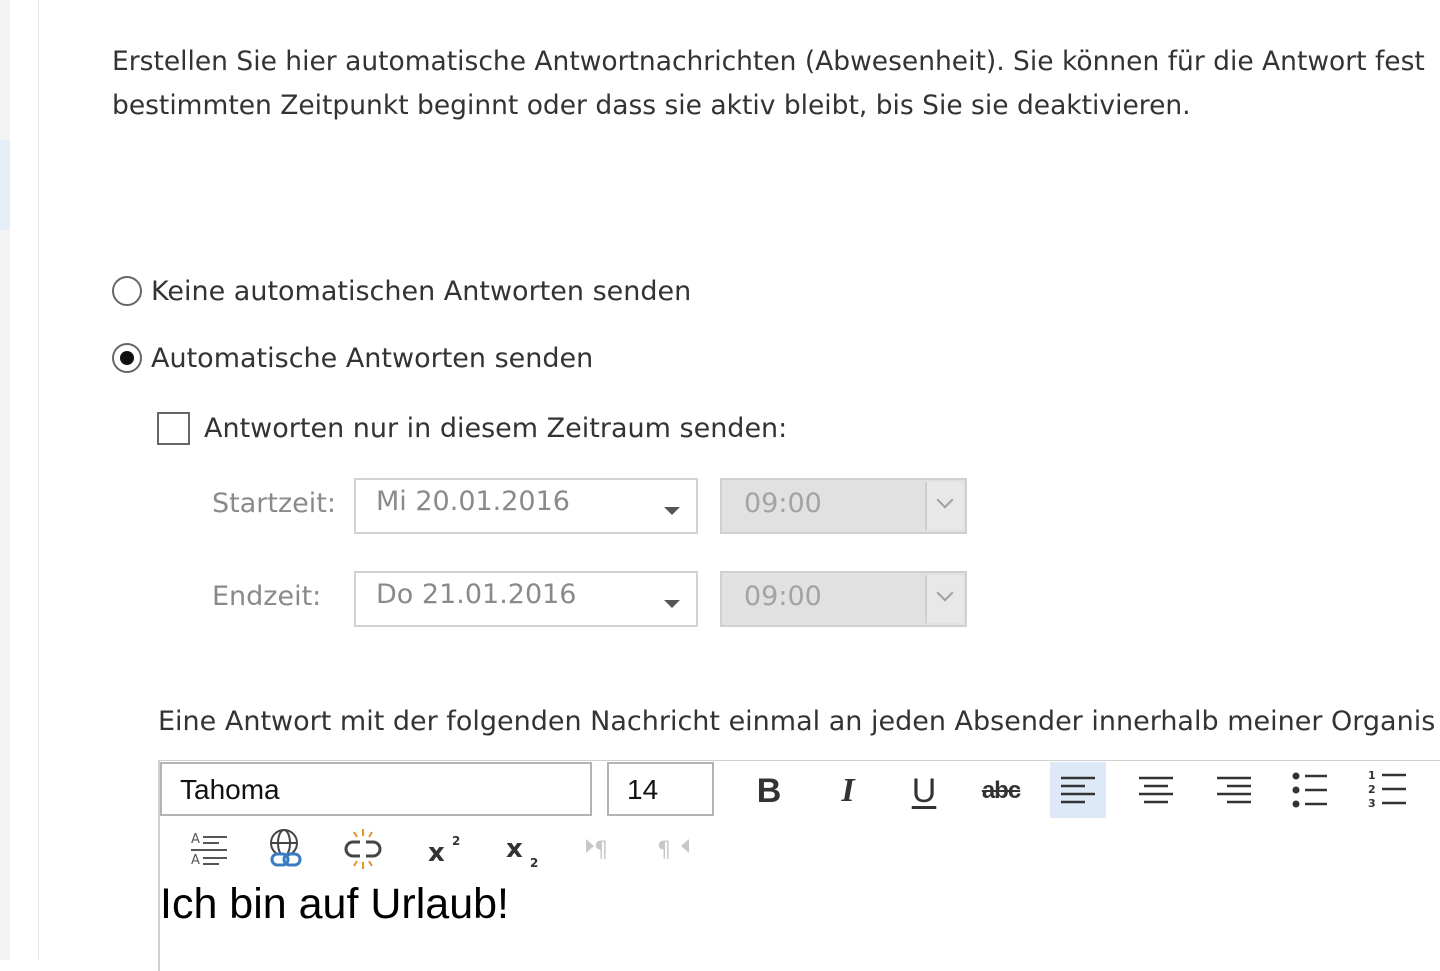  I want to click on start-date-picker: Mi 20.01.2016, so click(526, 506).